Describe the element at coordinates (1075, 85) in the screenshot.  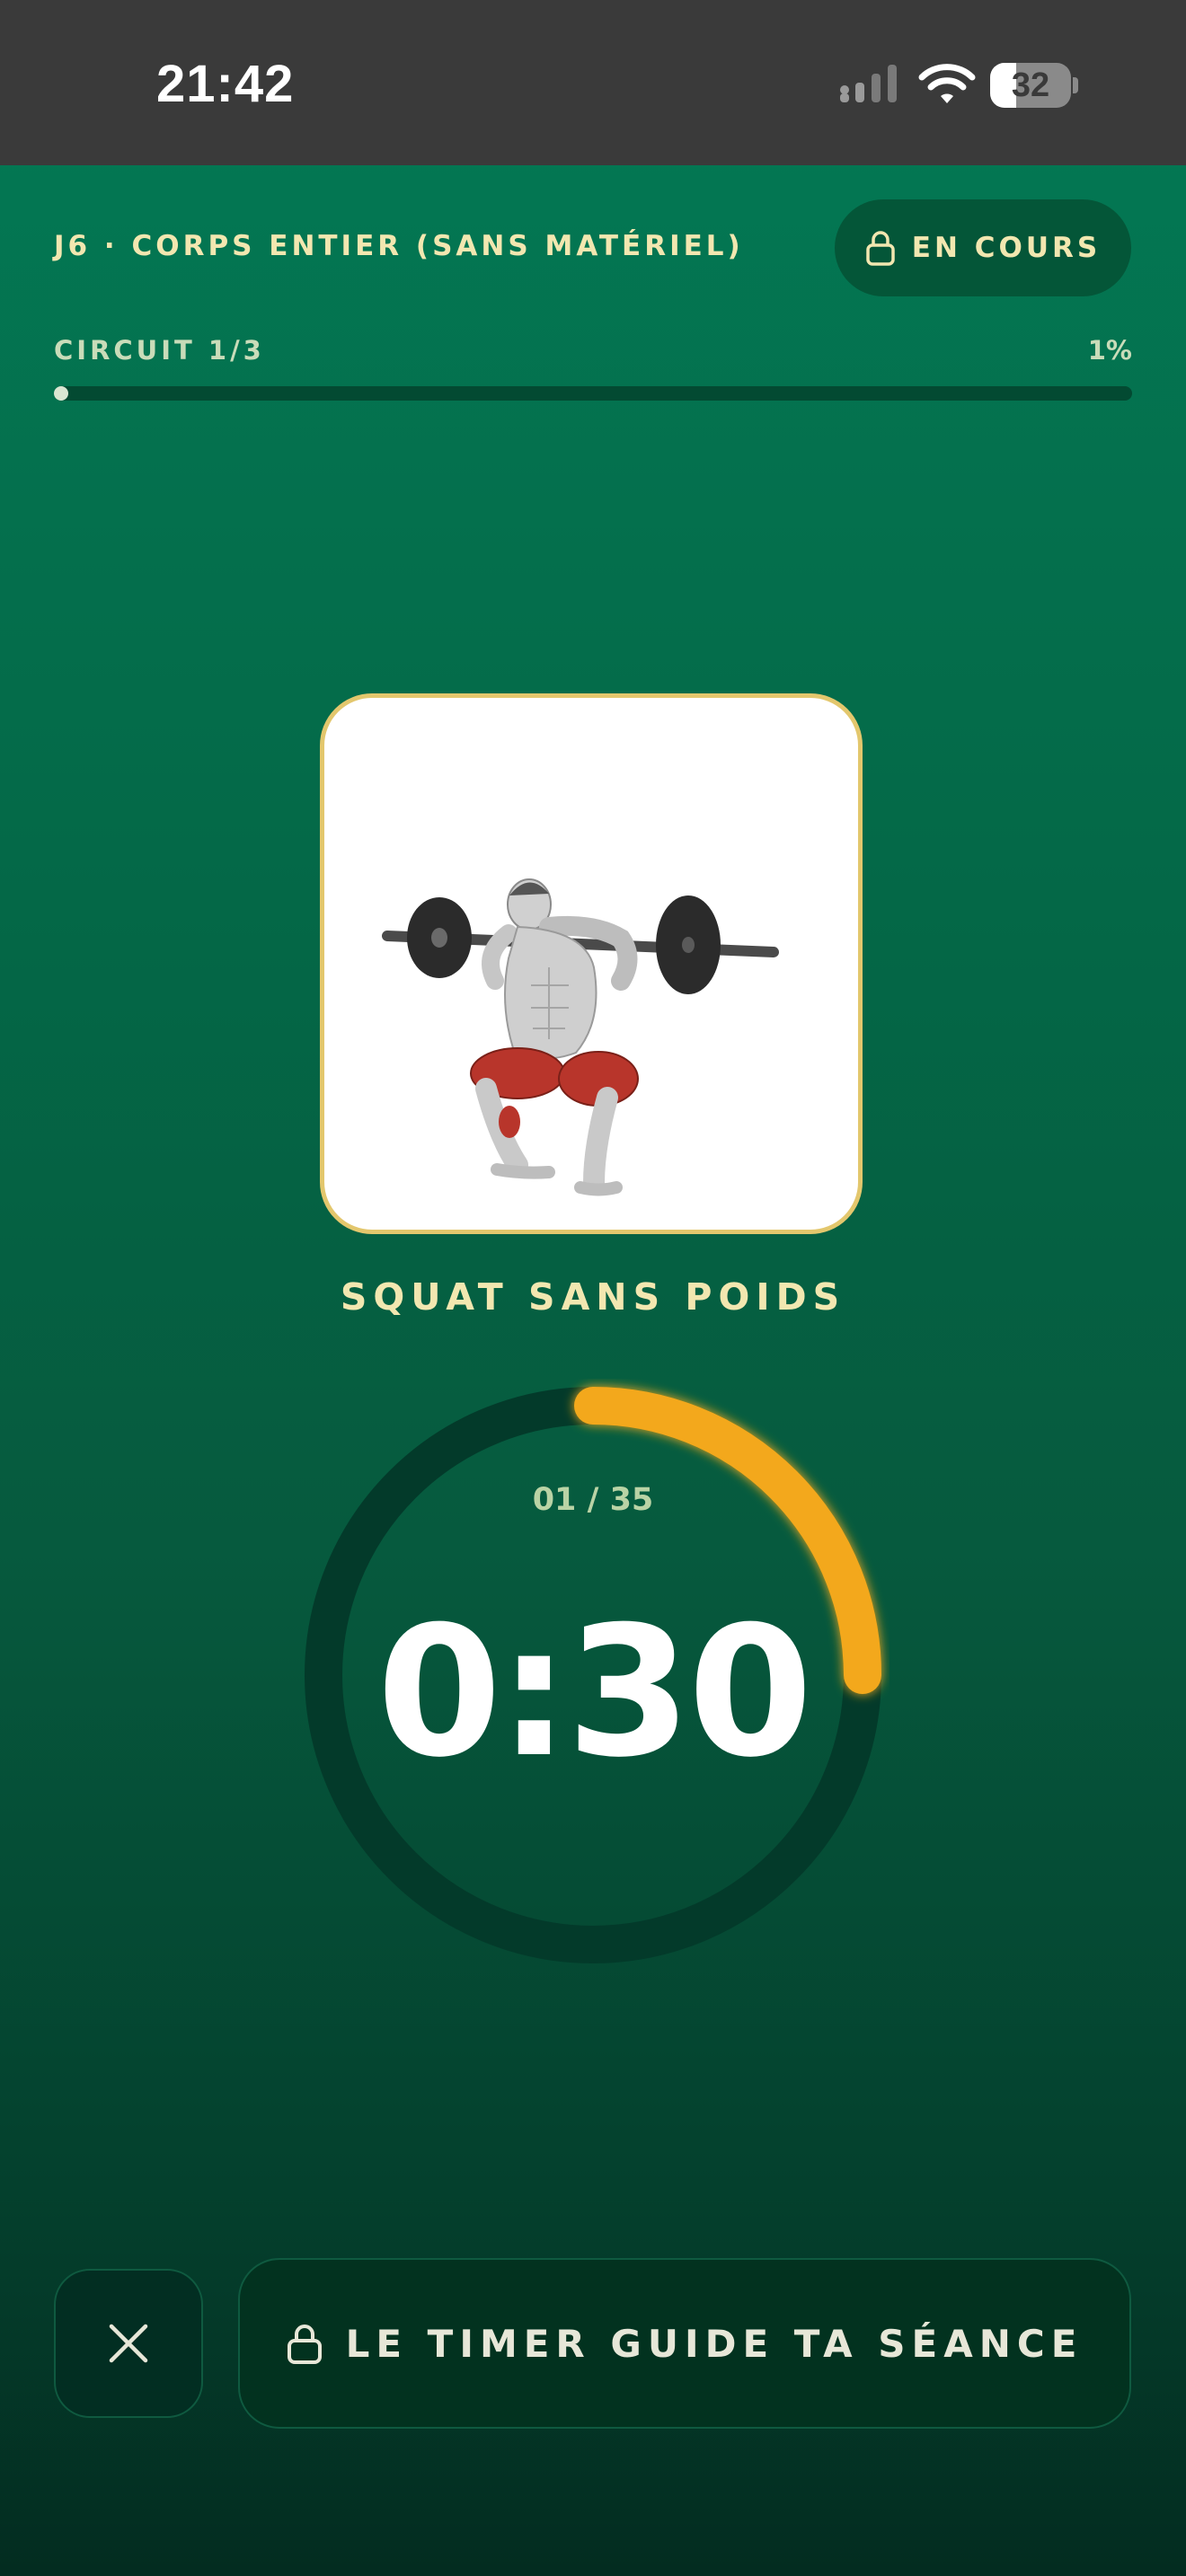
I see `battery-tip` at that location.